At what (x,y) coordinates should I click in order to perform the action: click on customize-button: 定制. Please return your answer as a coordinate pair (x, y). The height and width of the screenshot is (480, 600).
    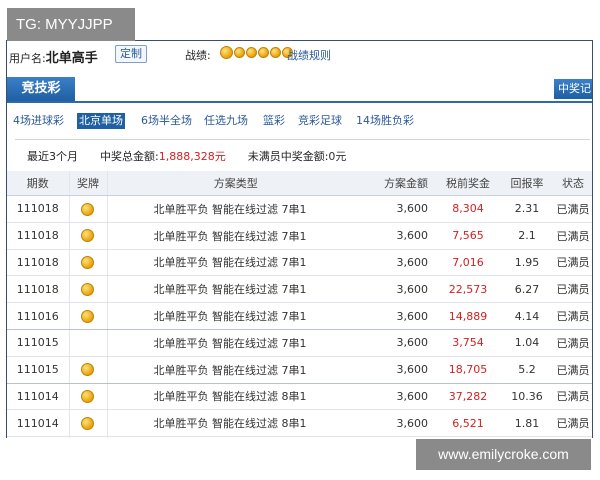
    Looking at the image, I should click on (131, 54).